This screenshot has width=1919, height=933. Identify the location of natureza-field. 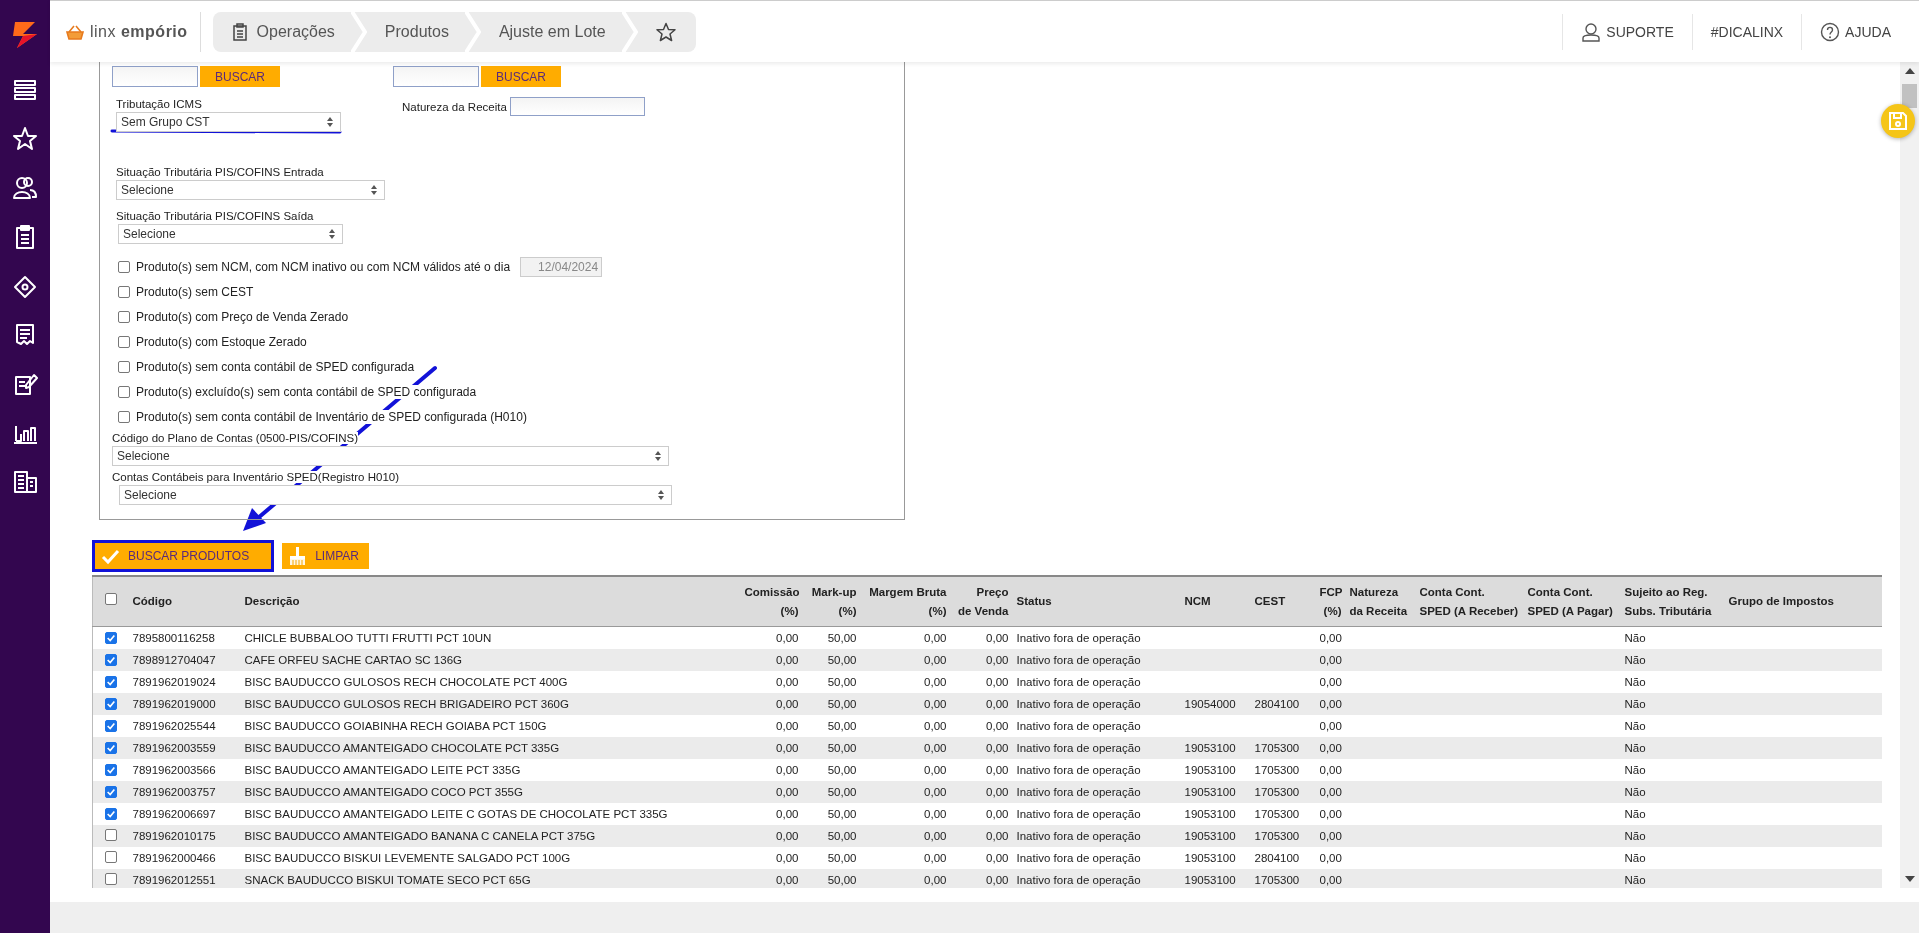
(577, 106).